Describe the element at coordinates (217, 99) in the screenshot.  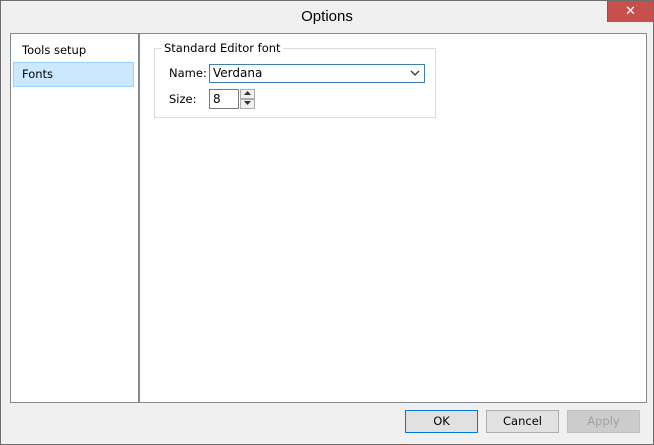
I see `font-size-value: 8` at that location.